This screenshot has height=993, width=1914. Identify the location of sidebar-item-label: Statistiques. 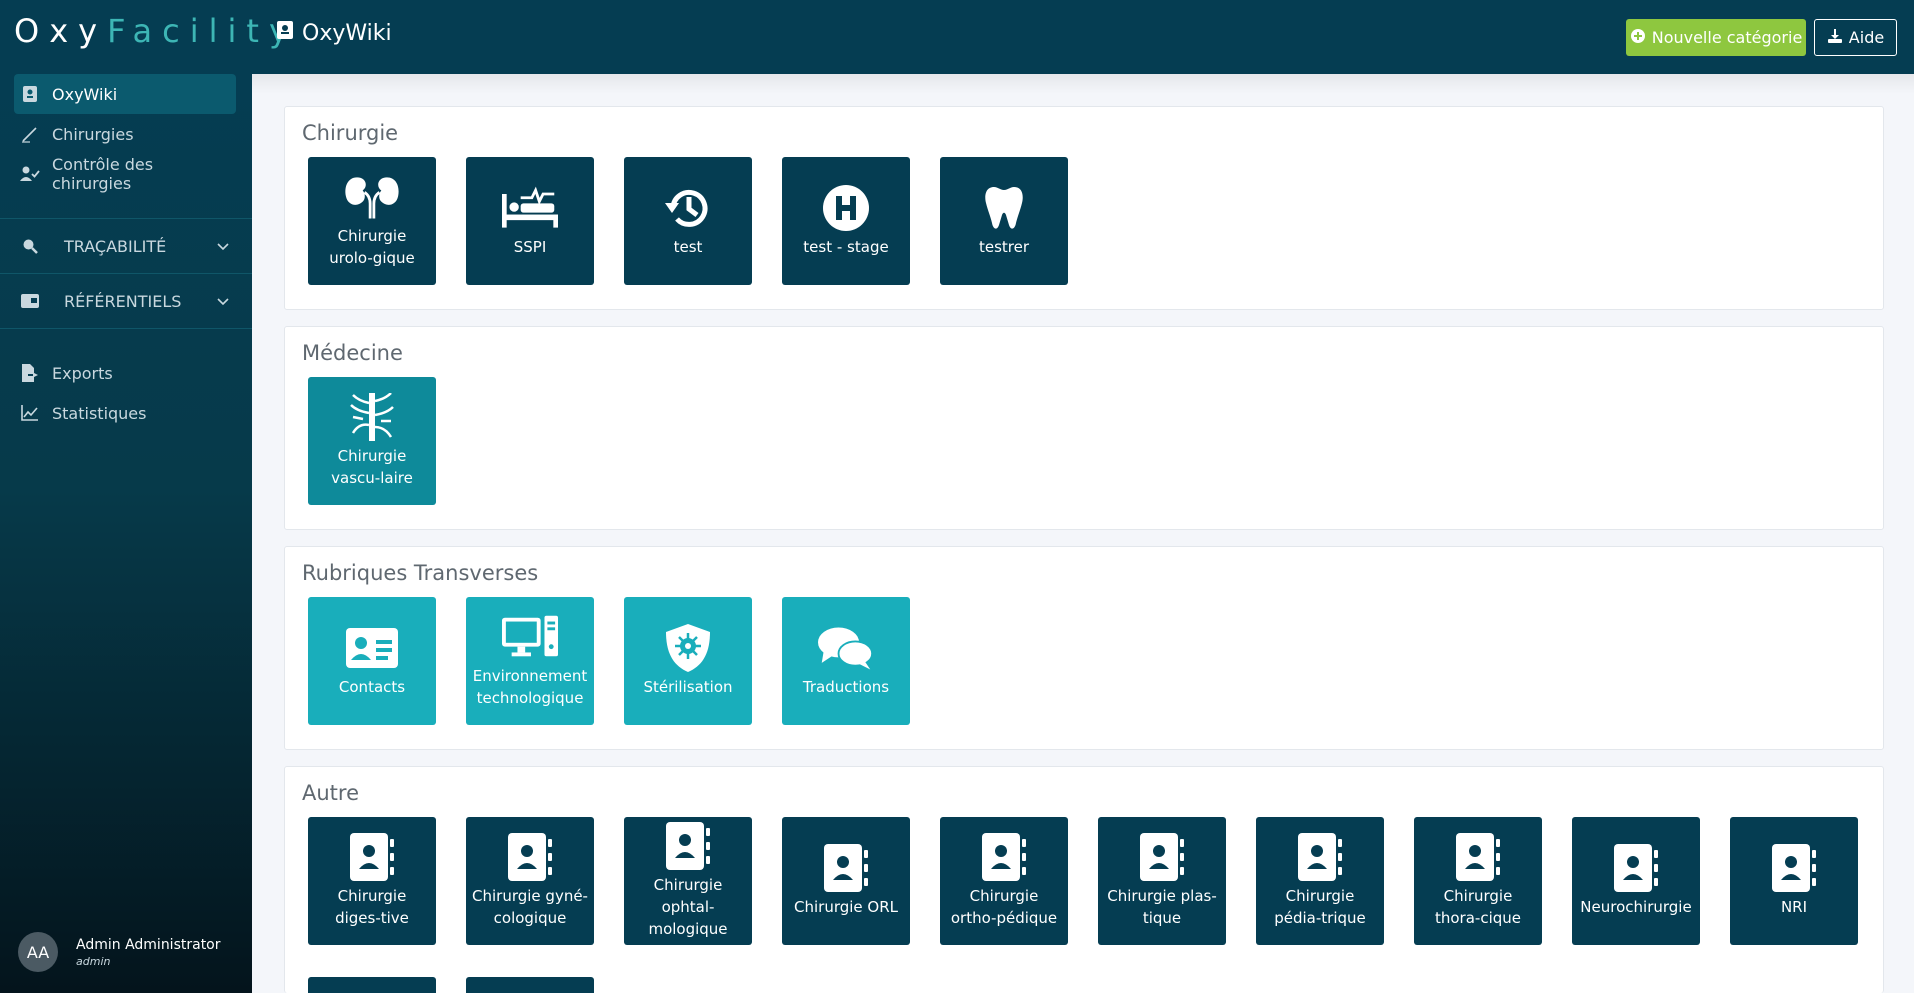
(99, 413).